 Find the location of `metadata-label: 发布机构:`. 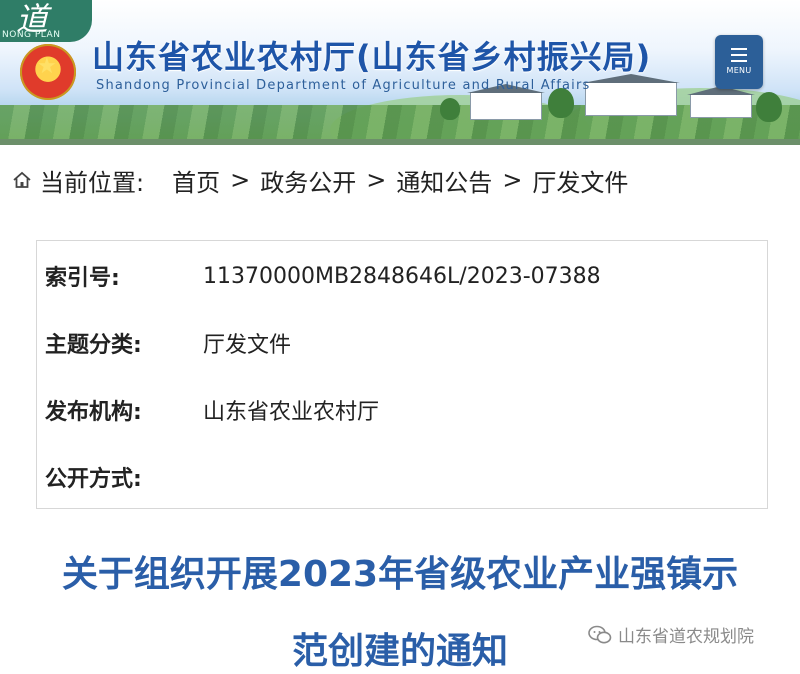

metadata-label: 发布机构: is located at coordinates (93, 412).